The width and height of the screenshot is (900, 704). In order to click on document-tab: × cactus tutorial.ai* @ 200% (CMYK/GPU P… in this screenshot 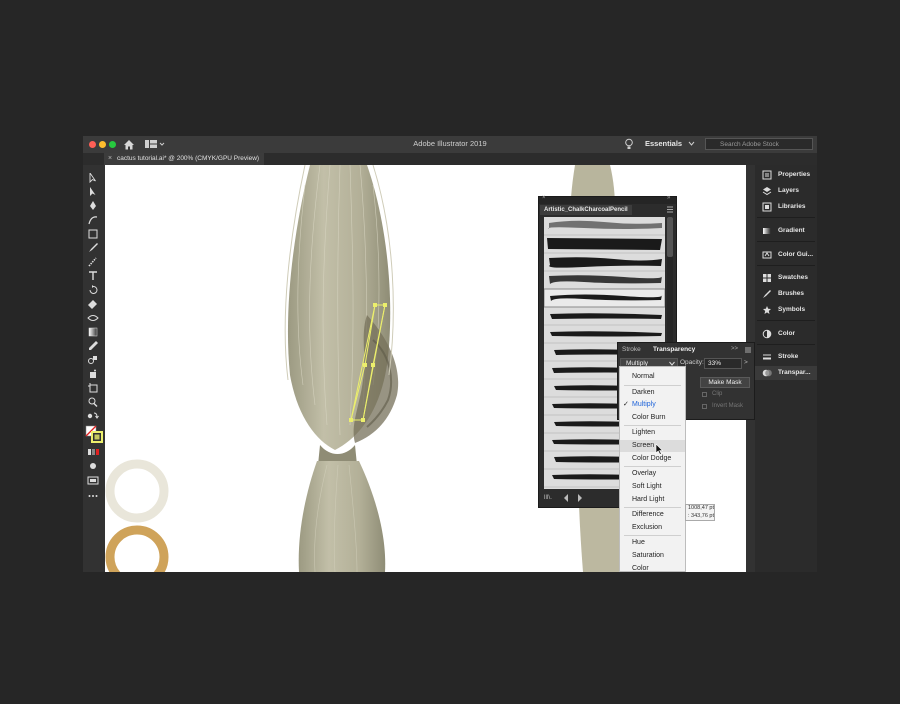, I will do `click(184, 159)`.